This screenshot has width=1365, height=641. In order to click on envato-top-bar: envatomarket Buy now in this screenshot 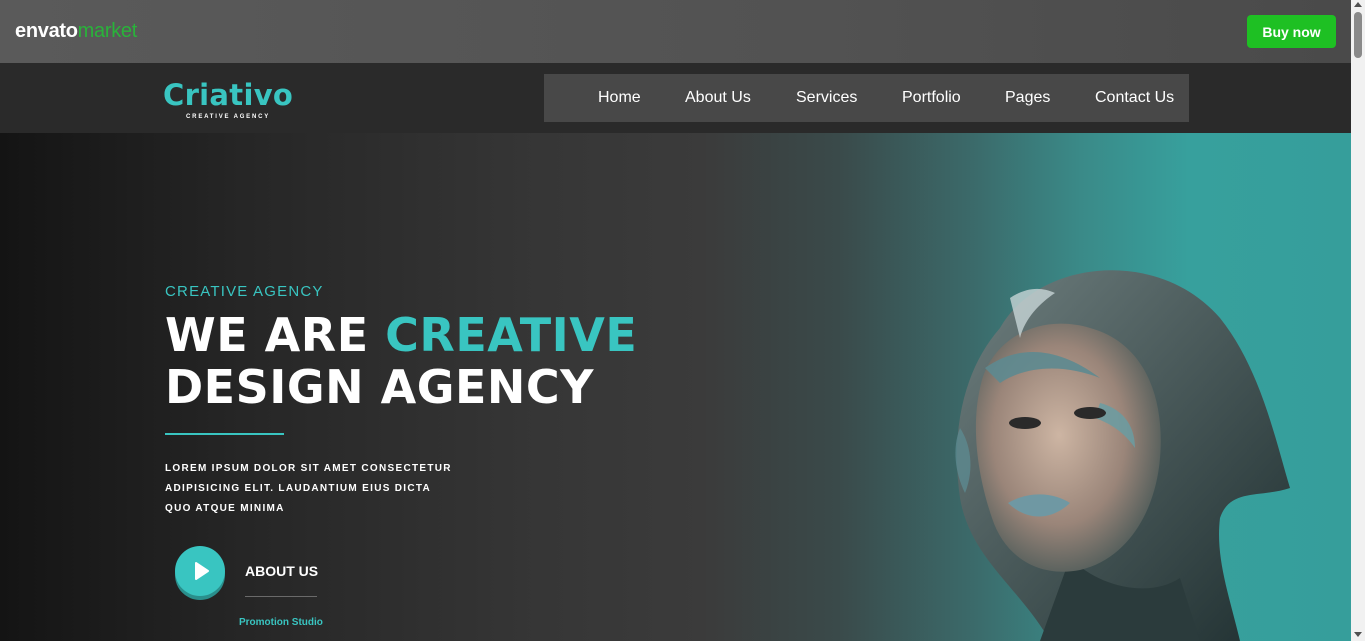, I will do `click(675, 31)`.